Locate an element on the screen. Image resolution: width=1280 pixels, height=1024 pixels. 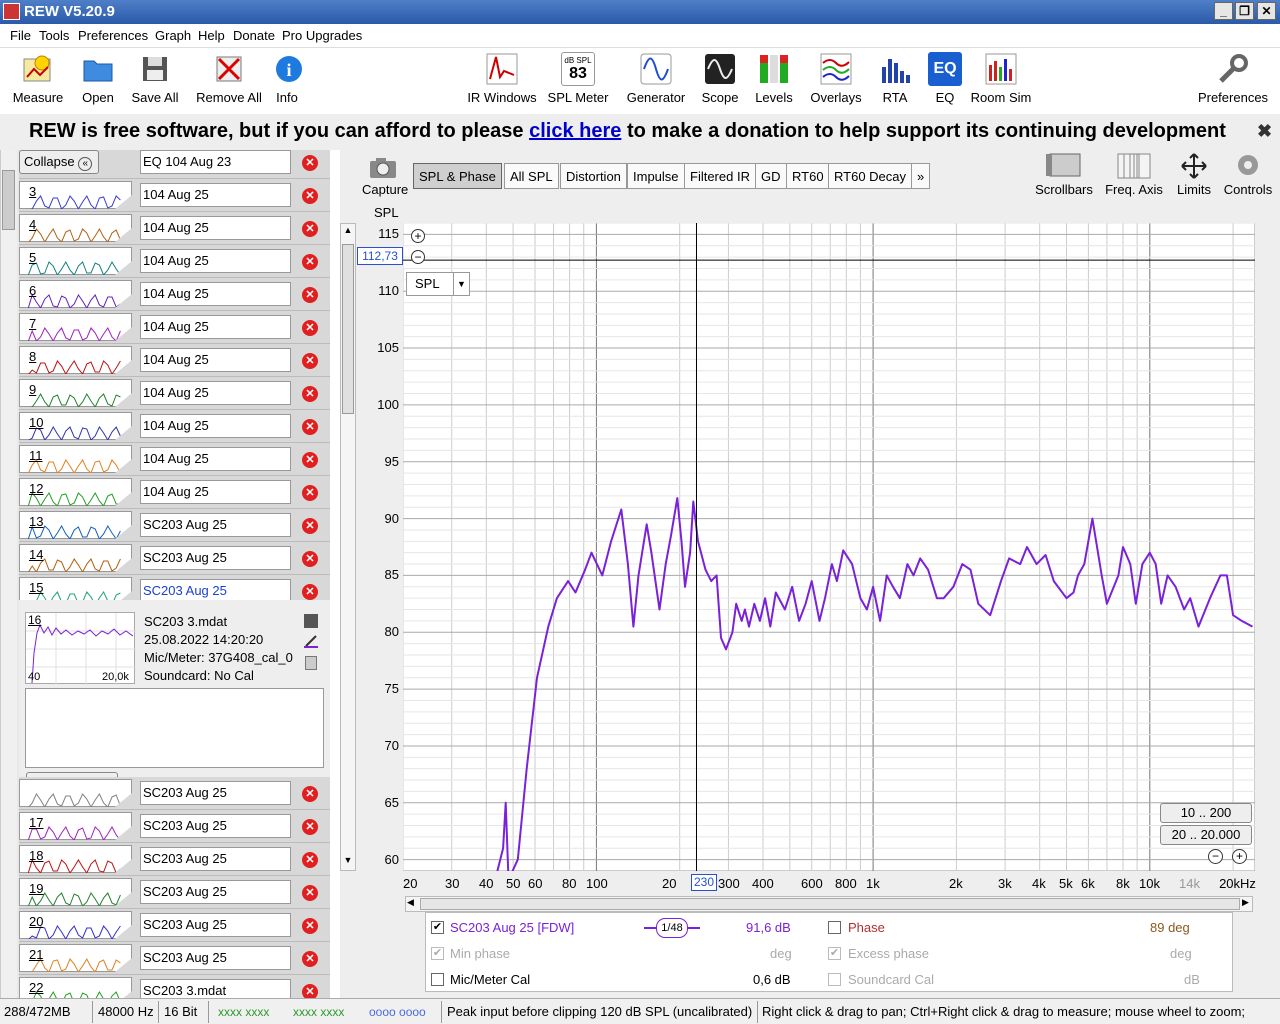
remove-all-button: Remove All is located at coordinates (229, 78).